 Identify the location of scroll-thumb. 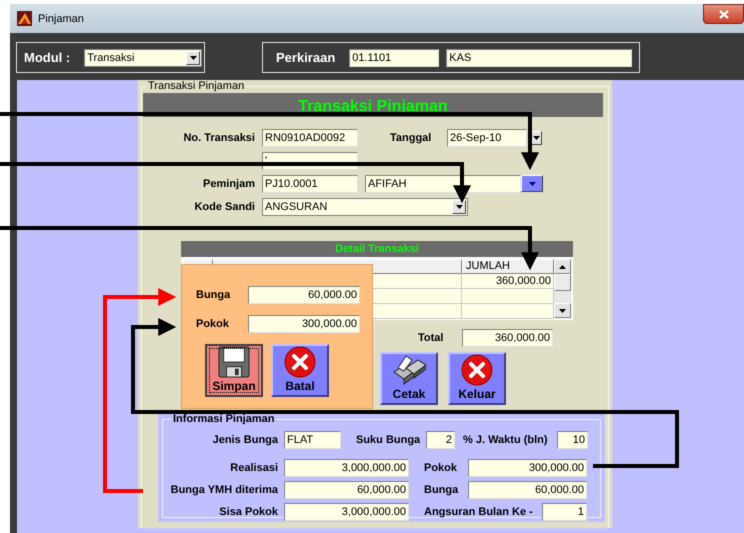
(562, 282).